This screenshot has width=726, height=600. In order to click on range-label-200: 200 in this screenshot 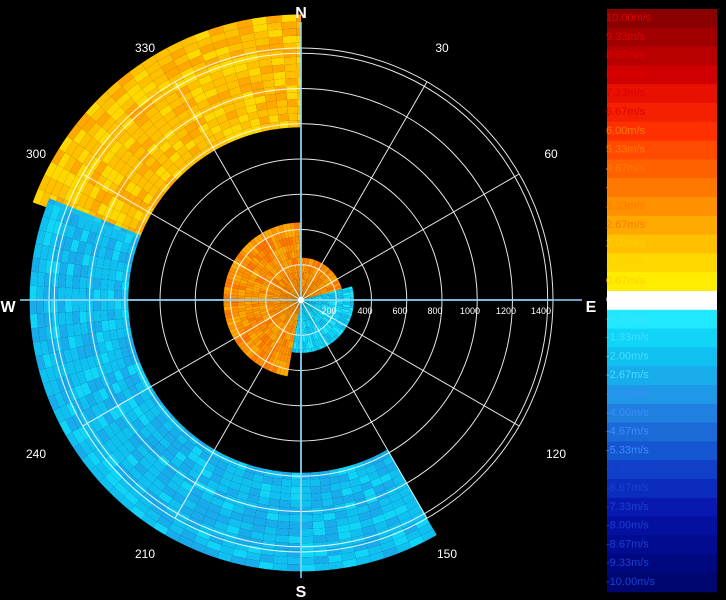, I will do `click(328, 311)`.